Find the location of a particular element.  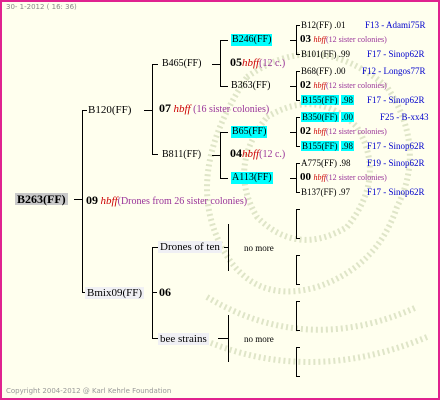

parent-queen-hbff: hbff is located at coordinates (182, 109).